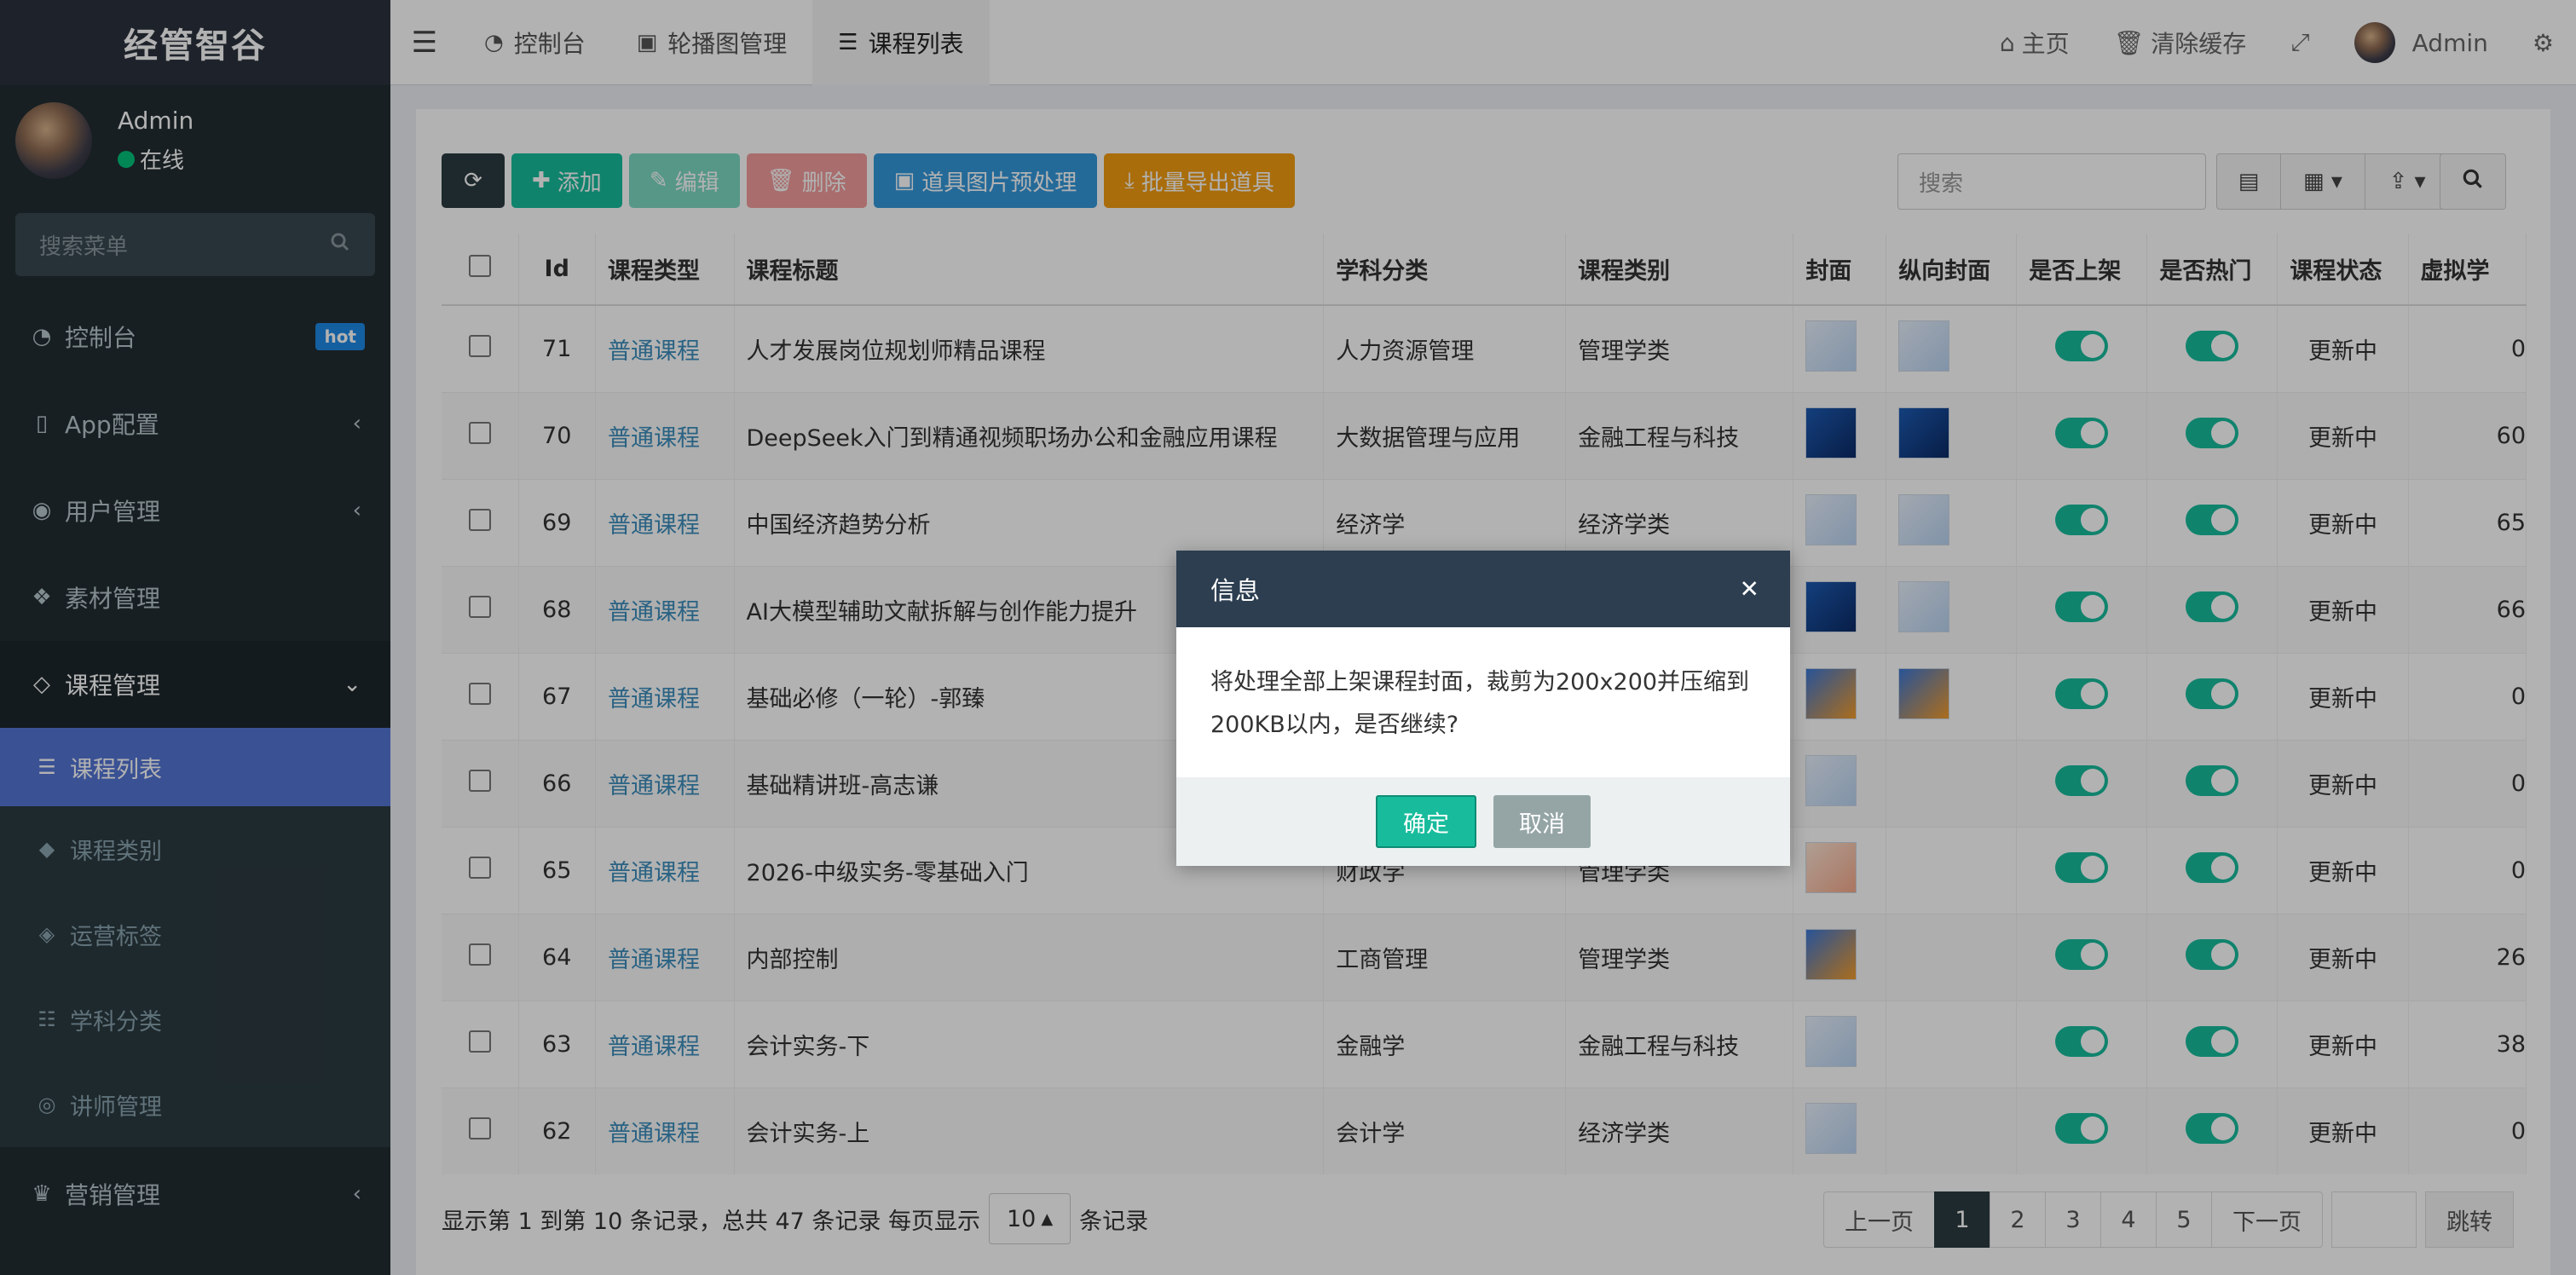  I want to click on close-icon: ✕, so click(1749, 589).